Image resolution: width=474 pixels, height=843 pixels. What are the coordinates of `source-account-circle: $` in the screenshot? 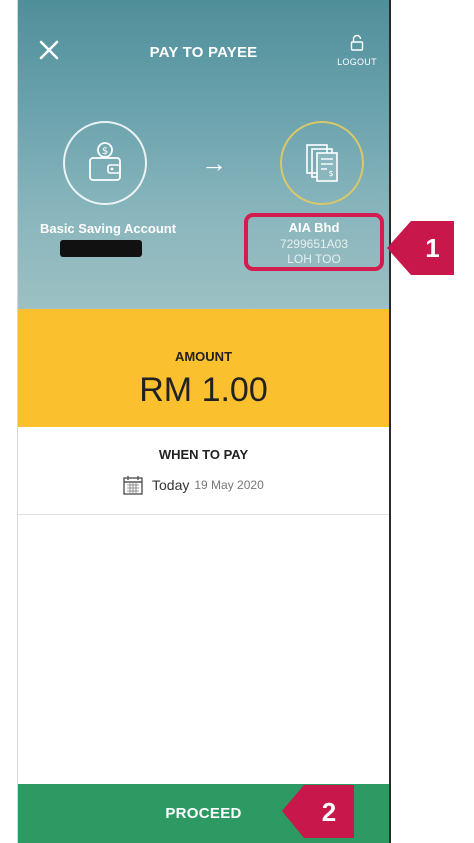 It's located at (105, 163).